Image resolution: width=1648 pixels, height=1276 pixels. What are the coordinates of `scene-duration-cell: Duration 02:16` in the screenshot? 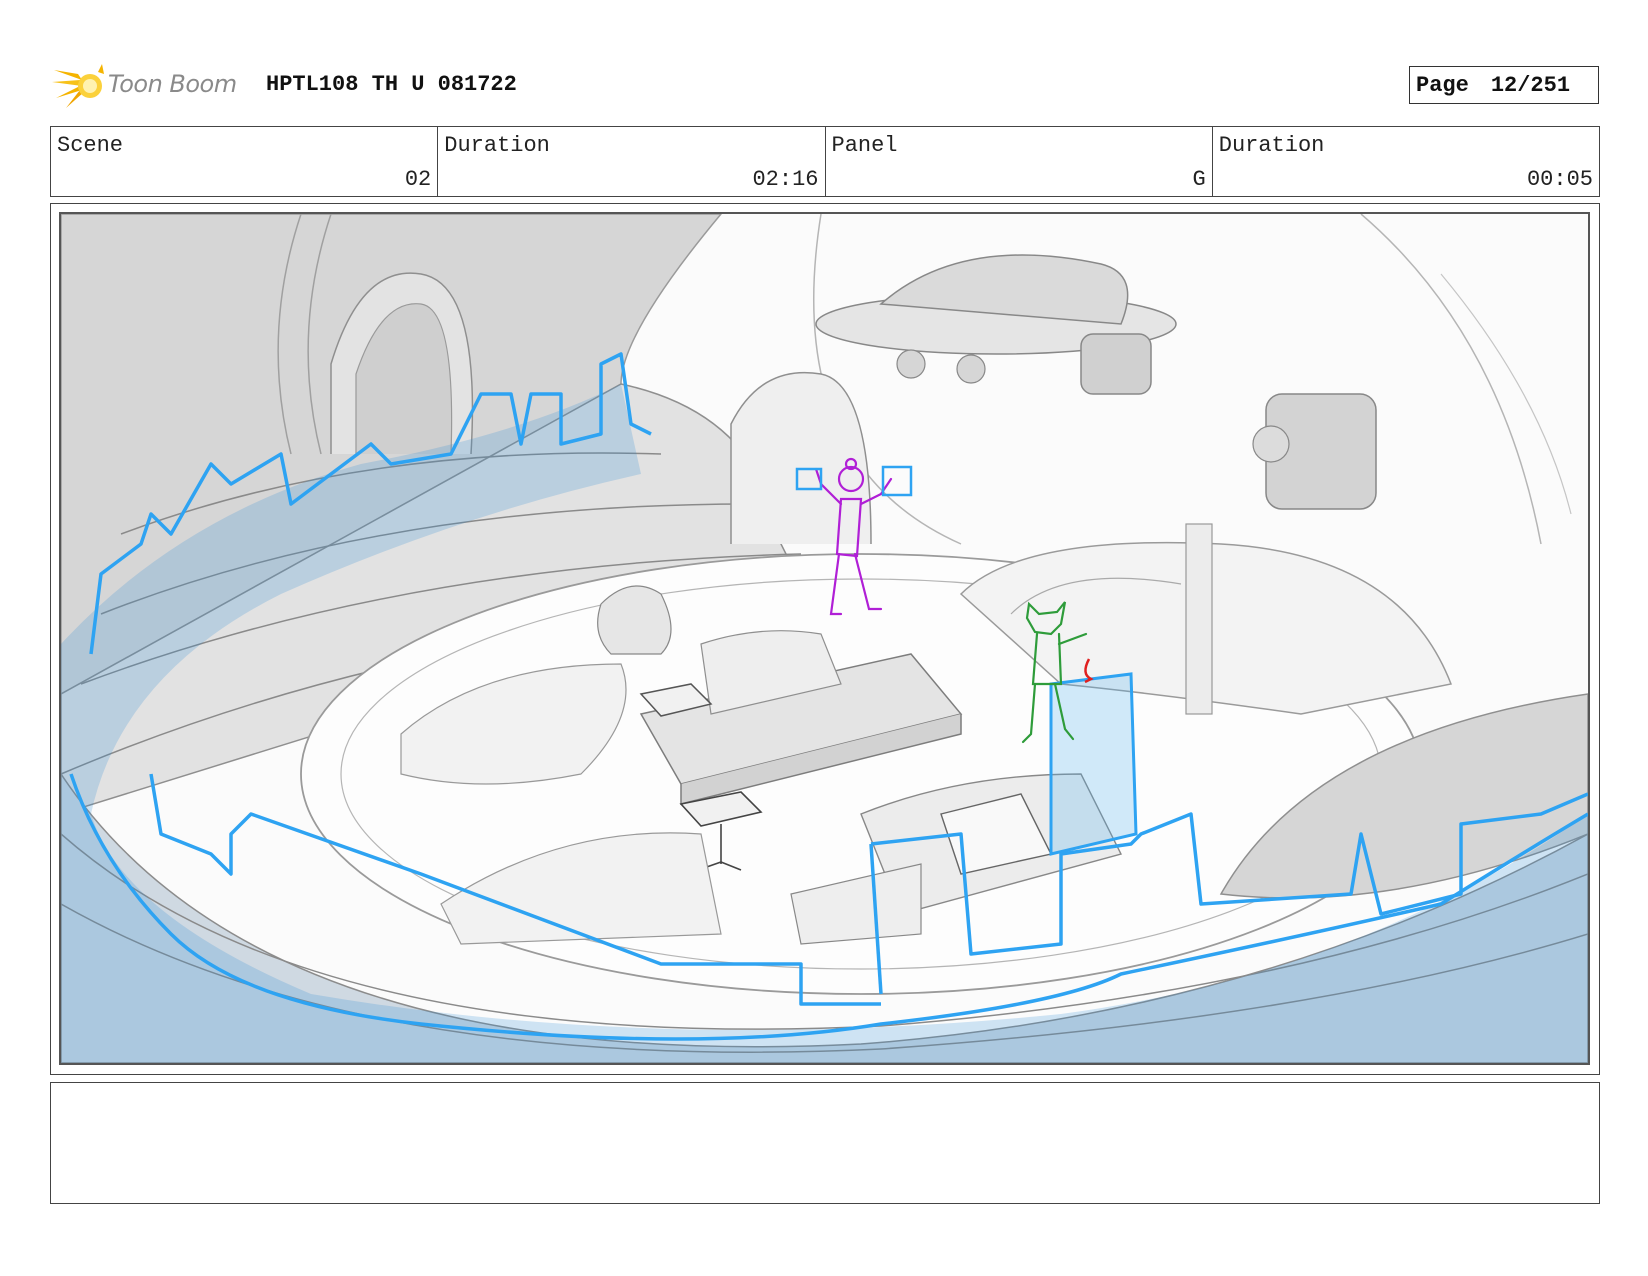 It's located at (632, 161).